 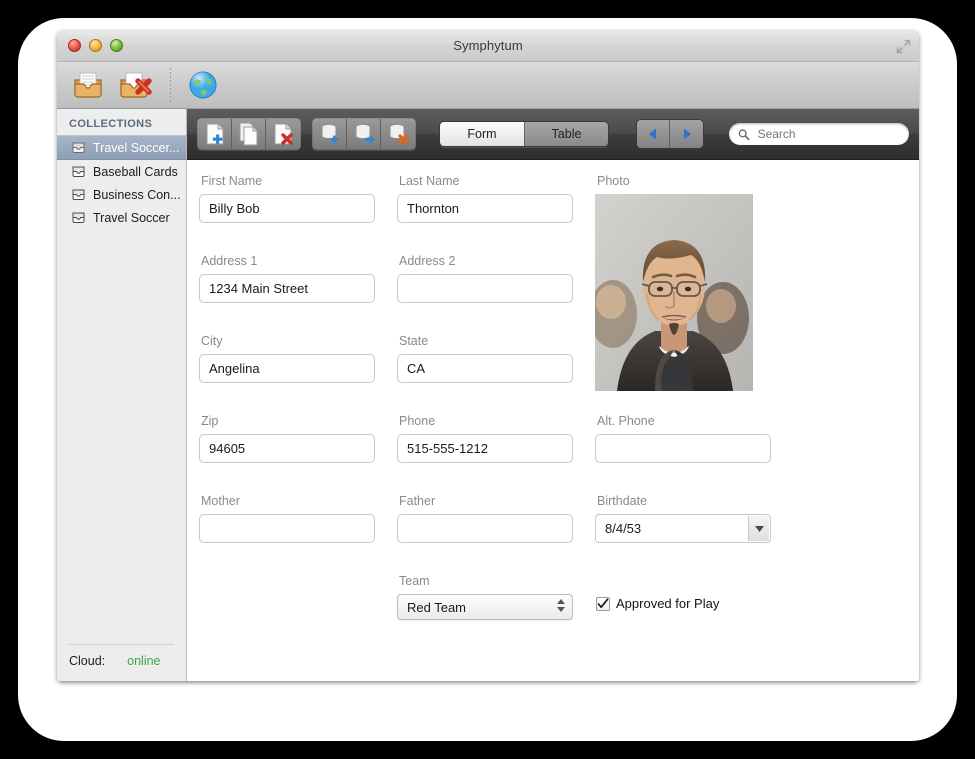 I want to click on database-export-icon, so click(x=365, y=133).